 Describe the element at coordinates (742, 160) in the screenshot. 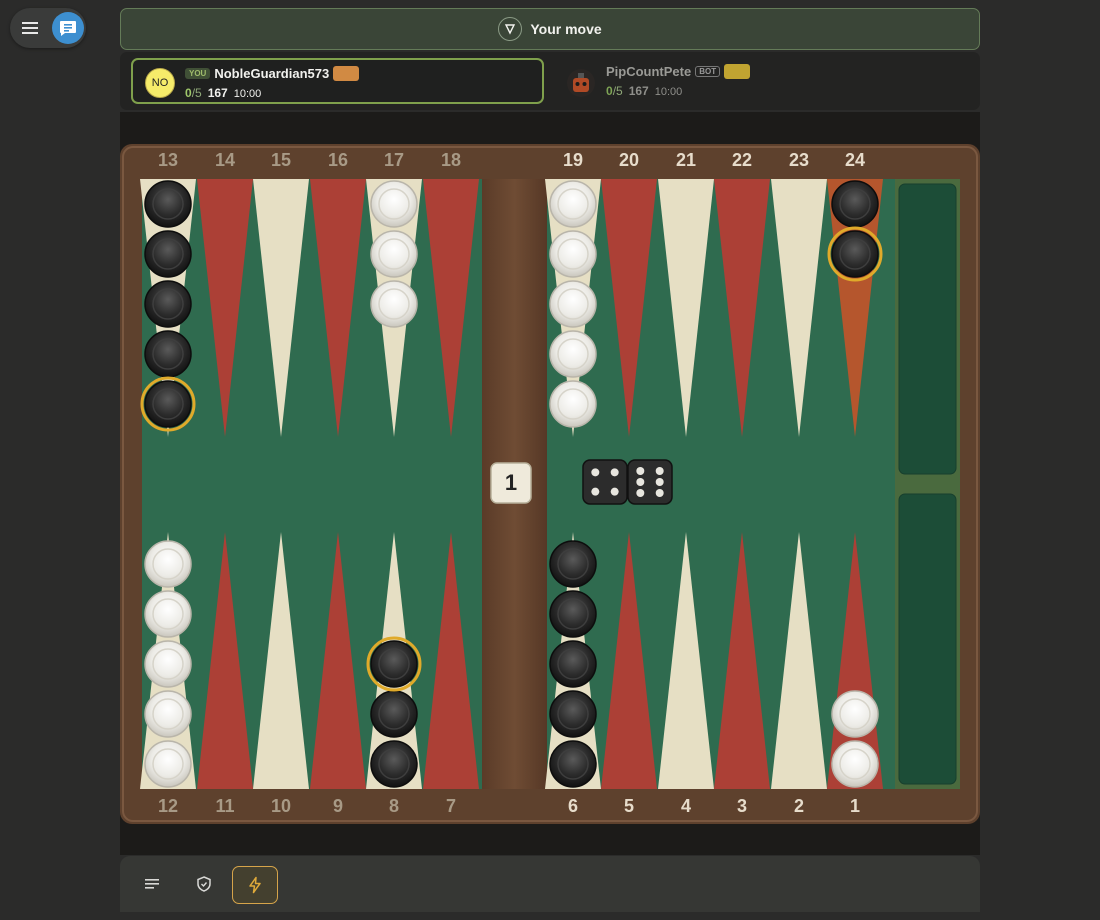

I see `point-number-label: 22` at that location.